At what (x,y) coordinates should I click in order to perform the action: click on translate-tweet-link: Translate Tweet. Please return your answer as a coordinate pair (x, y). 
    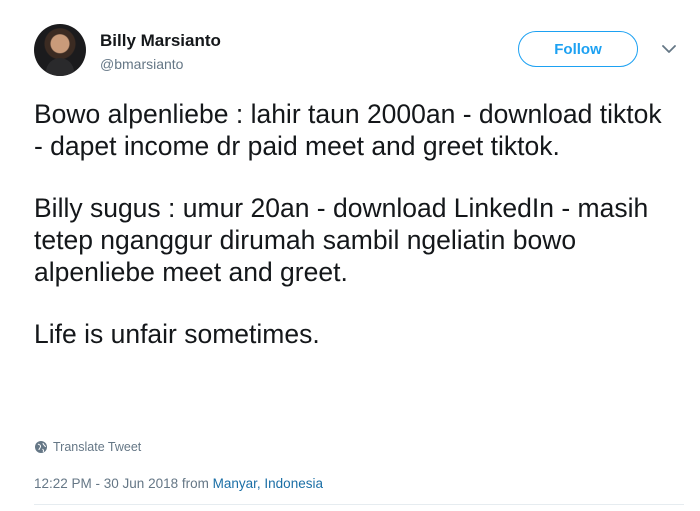
    Looking at the image, I should click on (87, 447).